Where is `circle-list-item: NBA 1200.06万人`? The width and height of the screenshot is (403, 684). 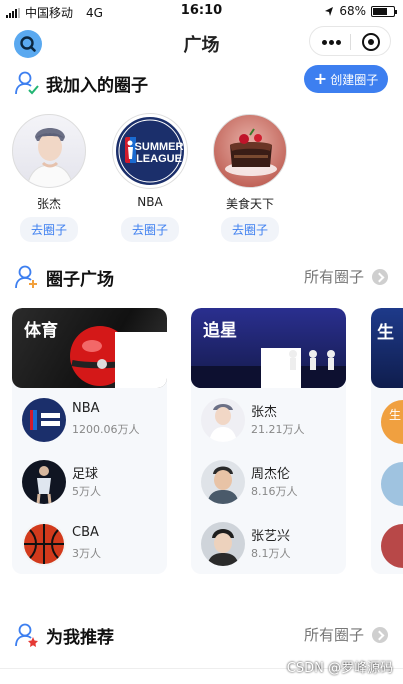 circle-list-item: NBA 1200.06万人 is located at coordinates (92, 421).